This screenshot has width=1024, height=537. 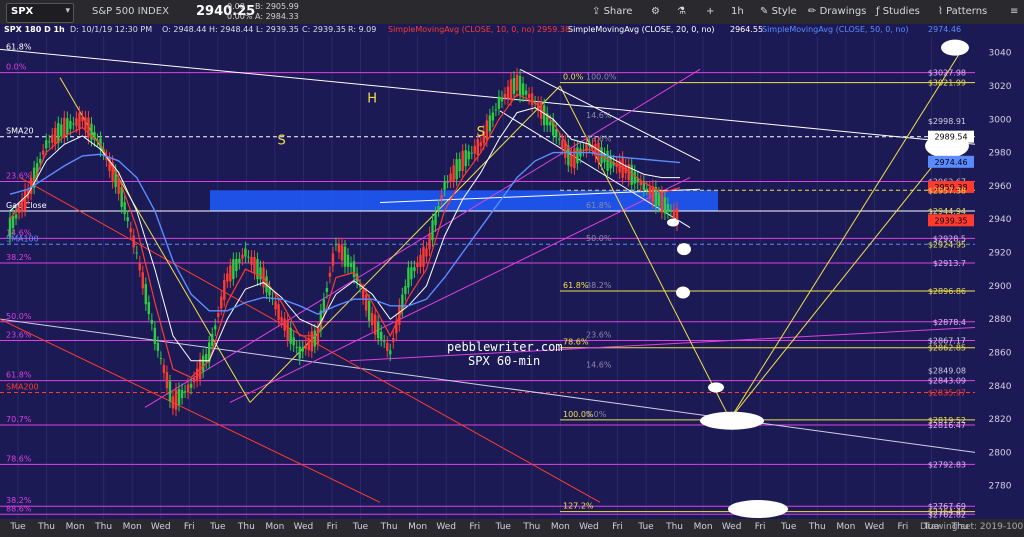 I want to click on share-button: ⇪ Share, so click(x=612, y=12).